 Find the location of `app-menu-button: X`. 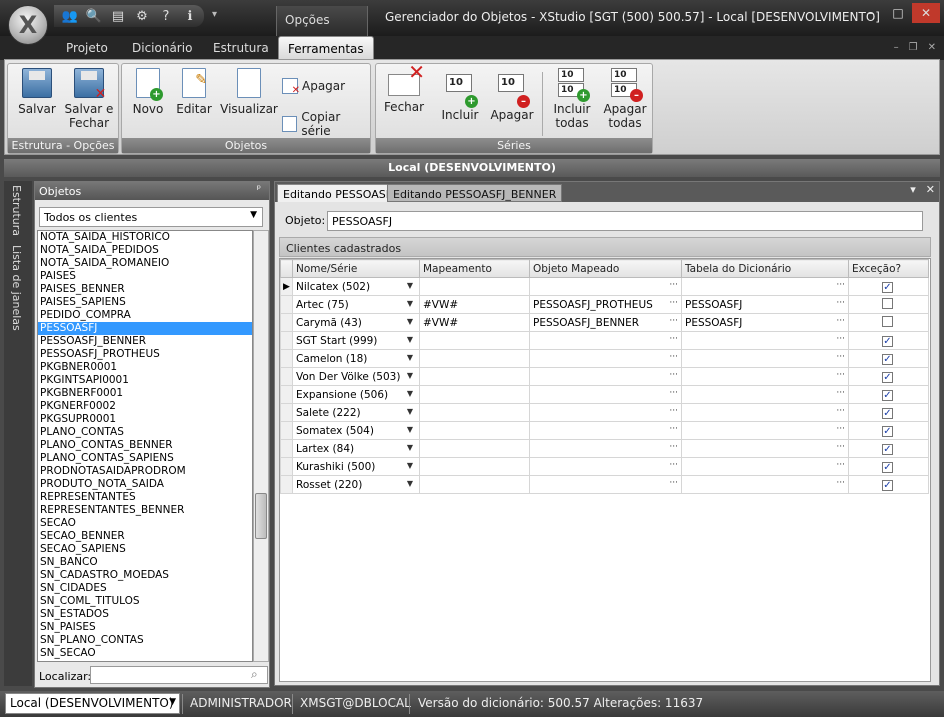

app-menu-button: X is located at coordinates (28, 25).